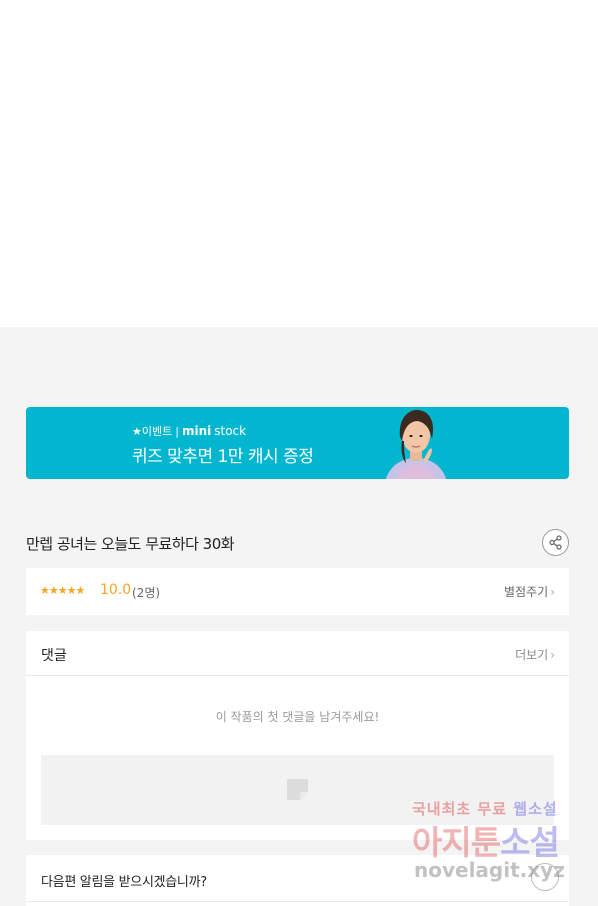 The width and height of the screenshot is (598, 906). I want to click on comments-more-button: 더보기 ›, so click(535, 654).